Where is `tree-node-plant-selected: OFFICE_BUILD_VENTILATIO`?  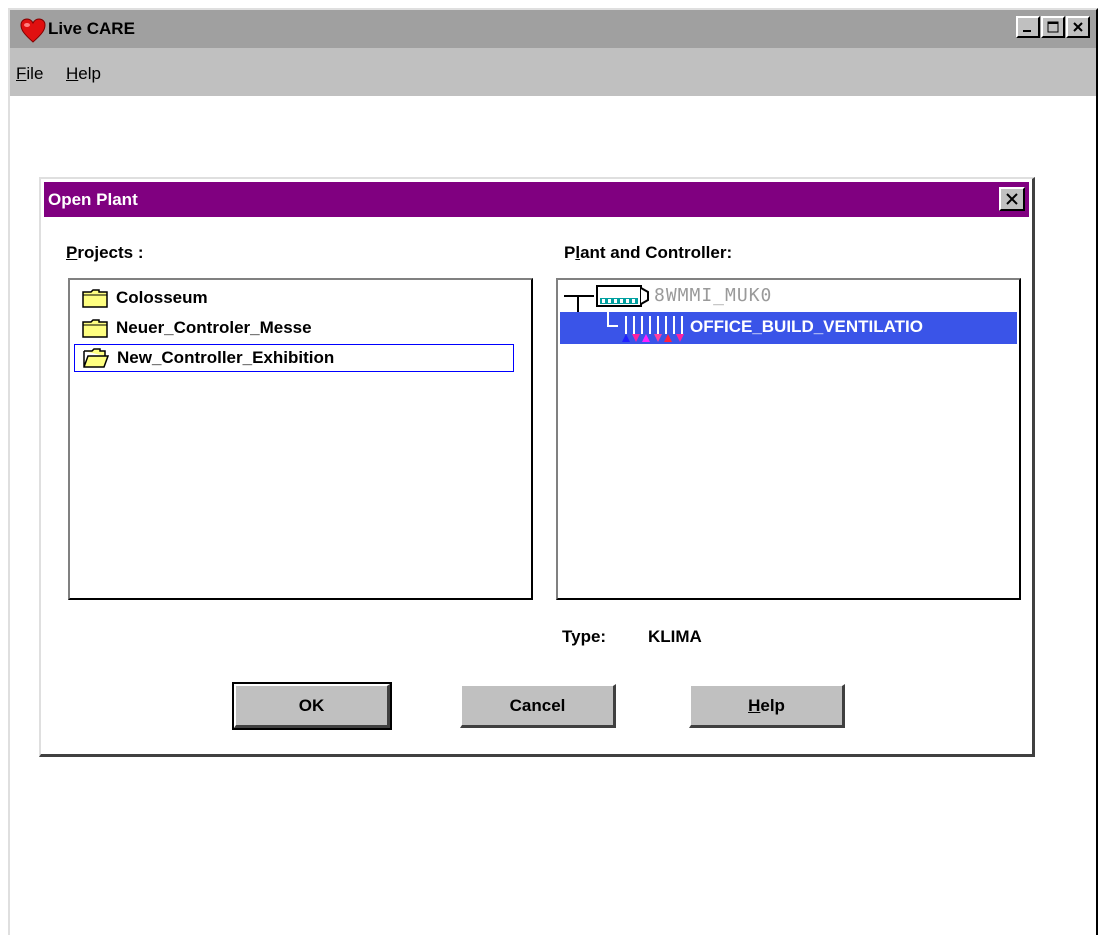
tree-node-plant-selected: OFFICE_BUILD_VENTILATIO is located at coordinates (788, 328).